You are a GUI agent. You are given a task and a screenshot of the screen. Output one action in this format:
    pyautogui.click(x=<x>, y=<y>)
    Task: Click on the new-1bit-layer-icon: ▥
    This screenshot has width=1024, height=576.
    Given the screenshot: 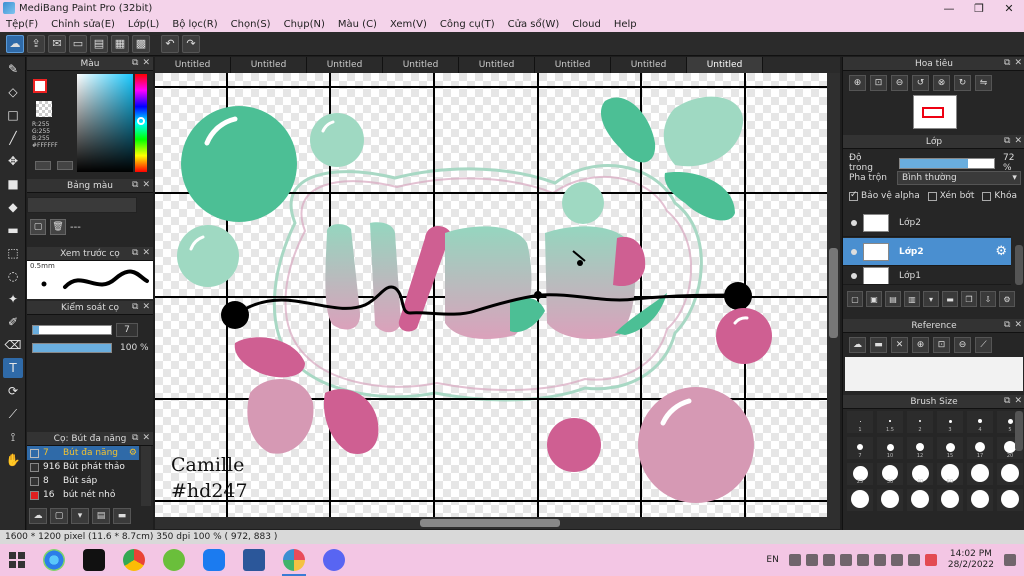 What is the action you would take?
    pyautogui.click(x=912, y=299)
    